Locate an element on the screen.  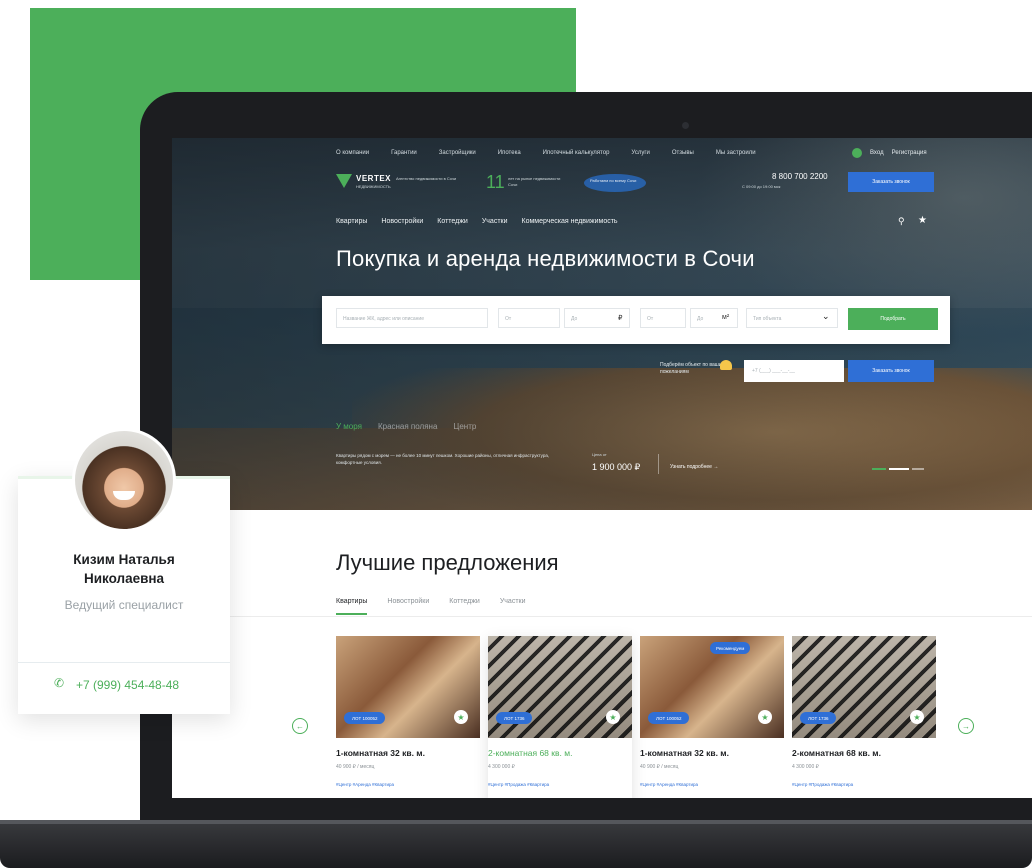
map-text: Работаем по всему Сочи is located at coordinates (613, 180).